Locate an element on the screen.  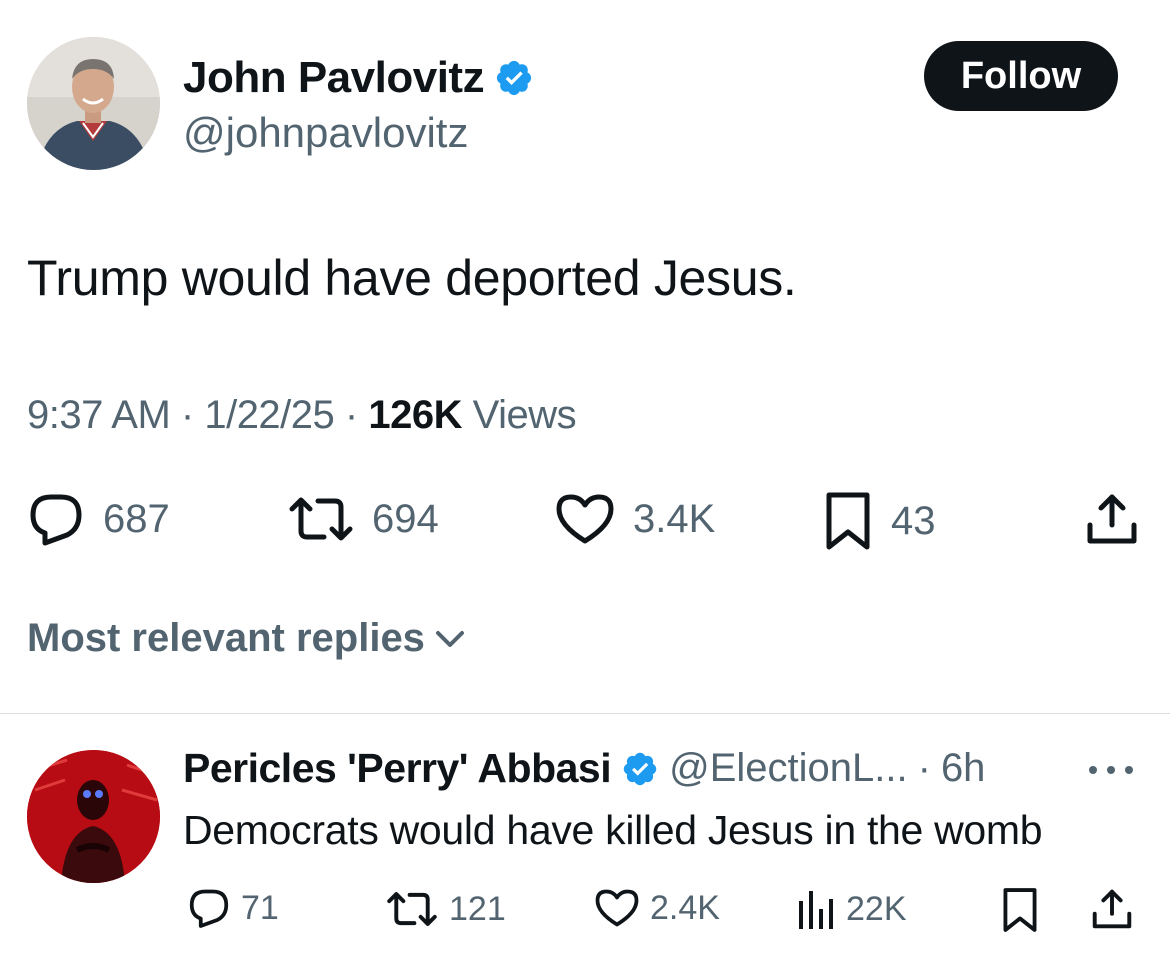
divider is located at coordinates (585, 713).